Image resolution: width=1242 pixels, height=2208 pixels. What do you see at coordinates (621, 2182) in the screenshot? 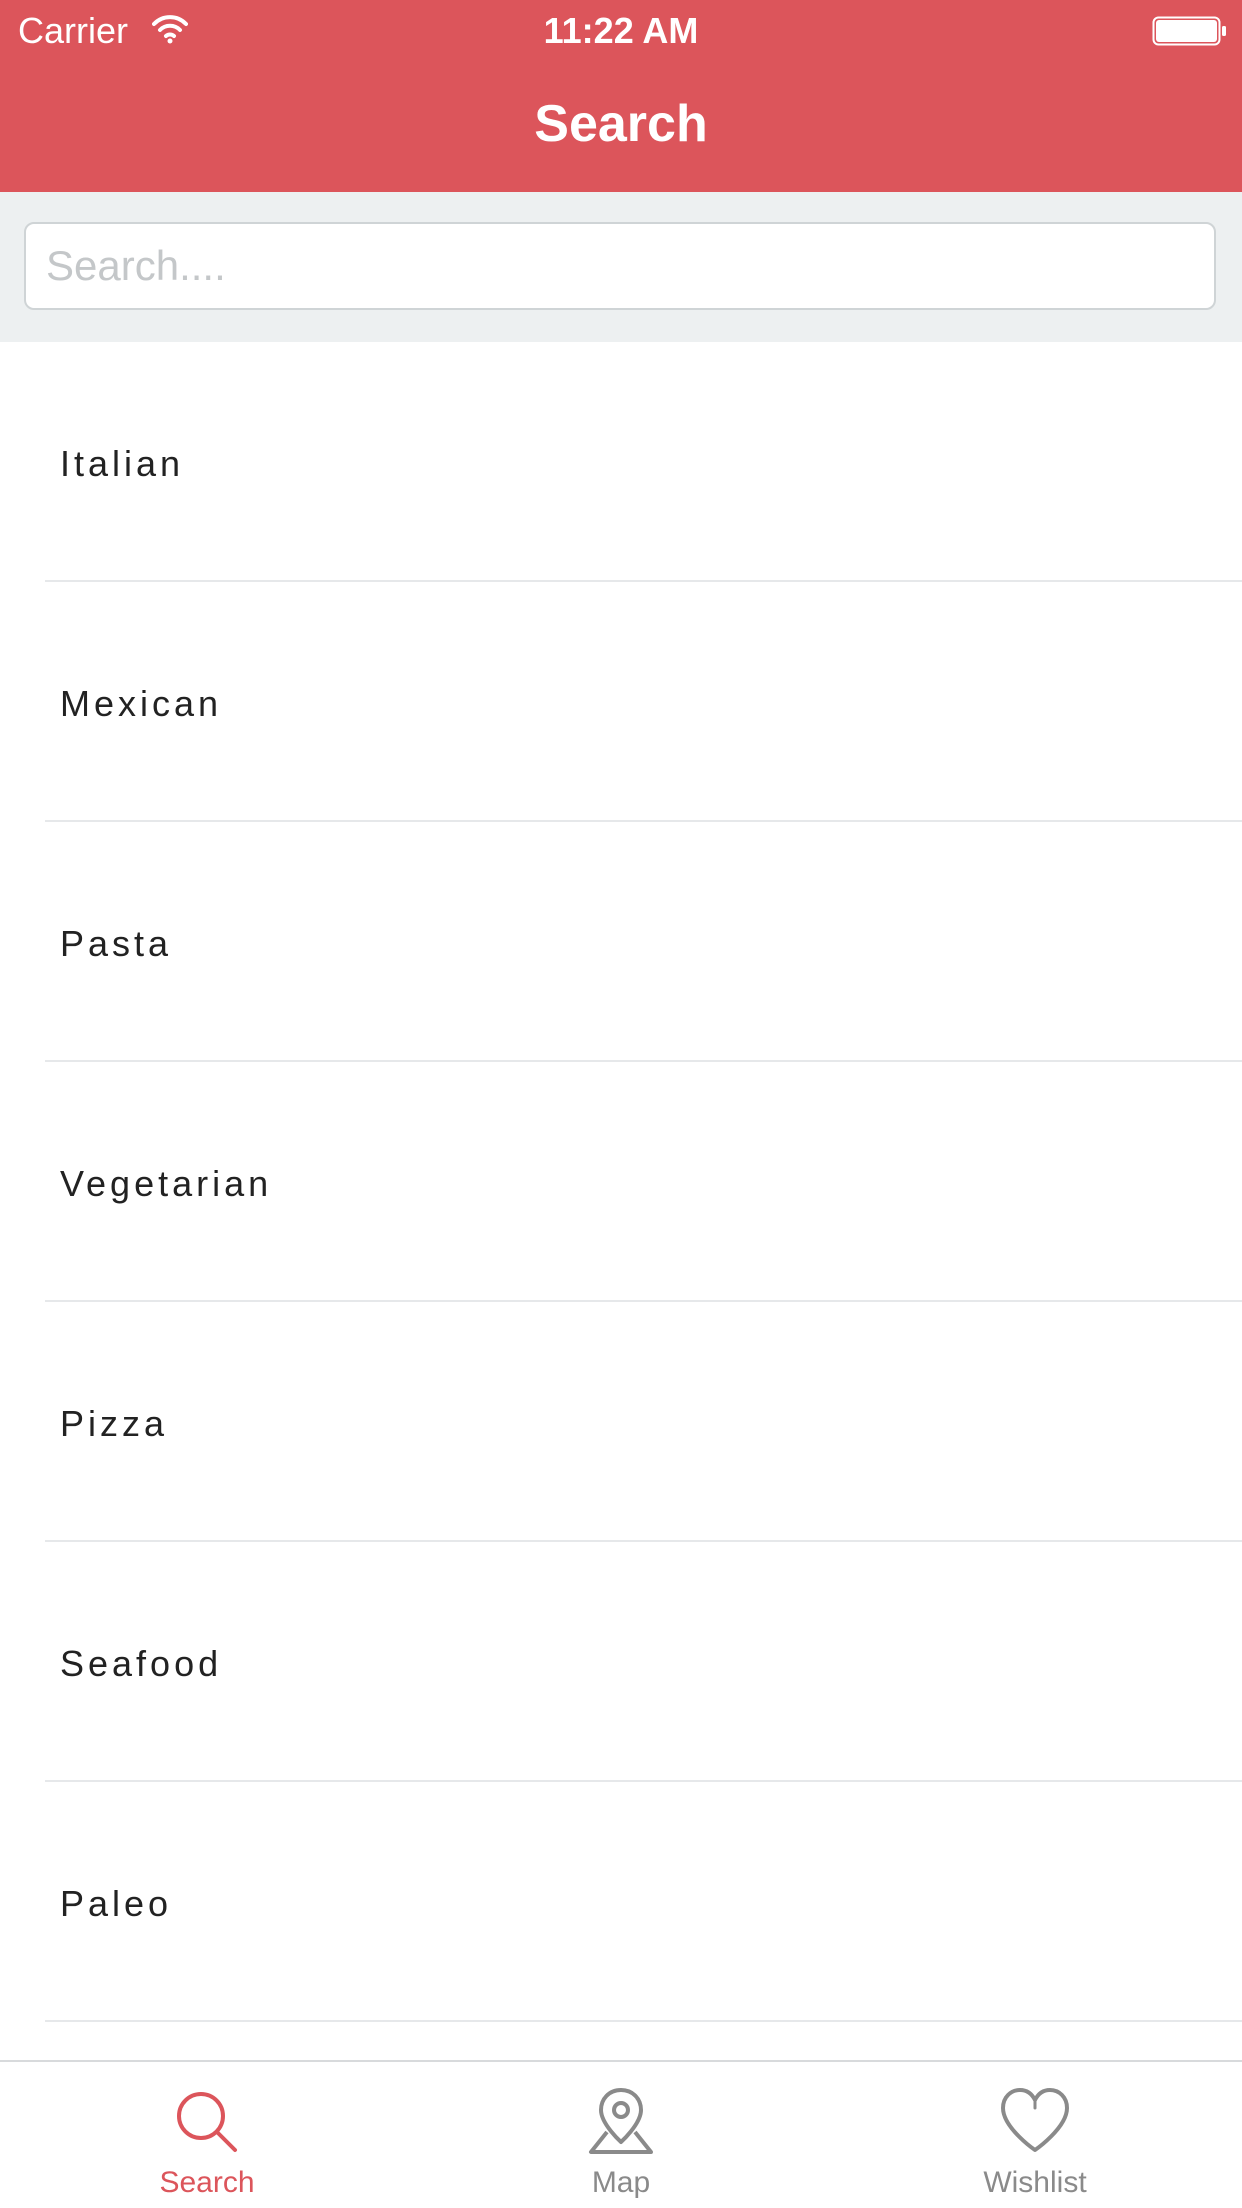
I see `tab-label: Map` at bounding box center [621, 2182].